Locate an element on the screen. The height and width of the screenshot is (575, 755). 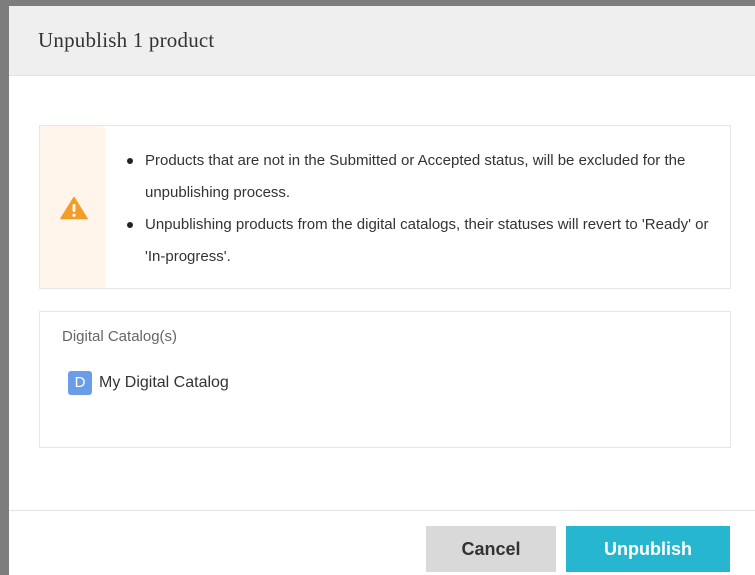
catalog-section-label: Digital Catalog(s) is located at coordinates (120, 336).